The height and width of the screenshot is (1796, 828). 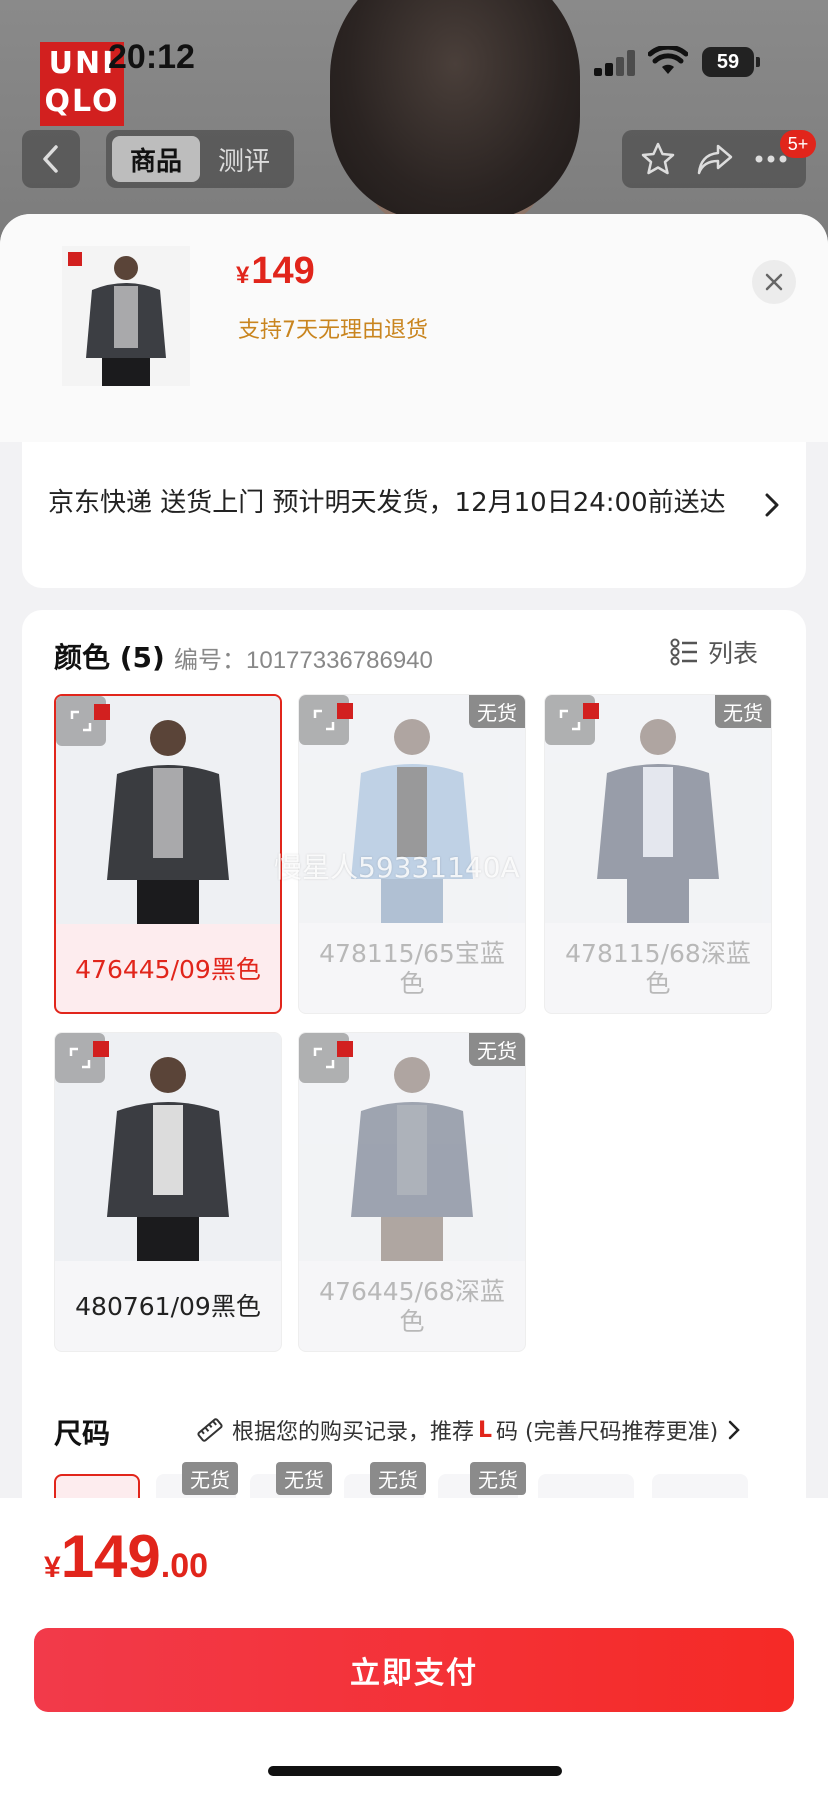 What do you see at coordinates (658, 159) in the screenshot?
I see `star-icon` at bounding box center [658, 159].